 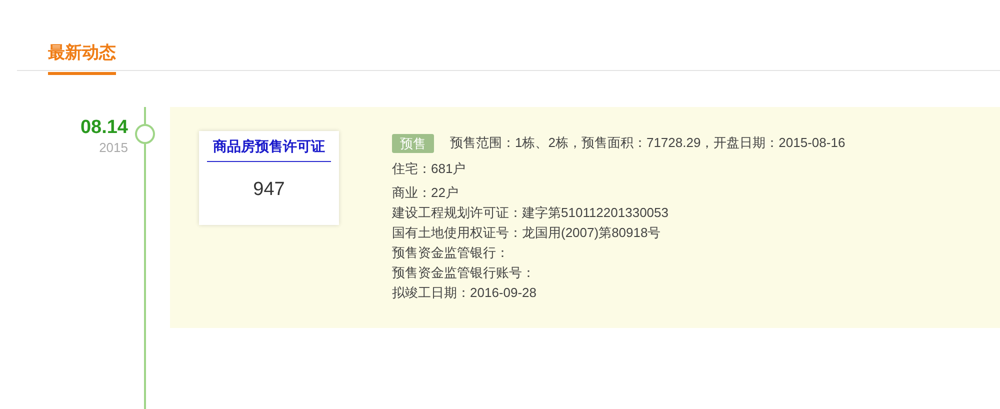 I want to click on status-badge: 预售, so click(x=413, y=143).